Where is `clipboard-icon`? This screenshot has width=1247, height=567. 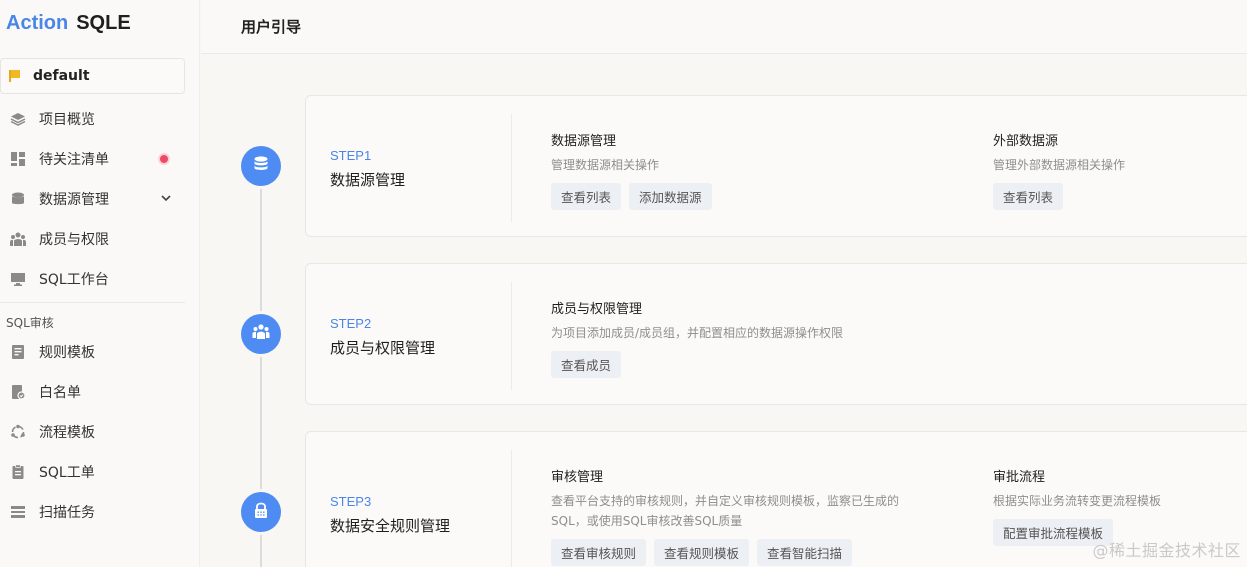 clipboard-icon is located at coordinates (18, 472).